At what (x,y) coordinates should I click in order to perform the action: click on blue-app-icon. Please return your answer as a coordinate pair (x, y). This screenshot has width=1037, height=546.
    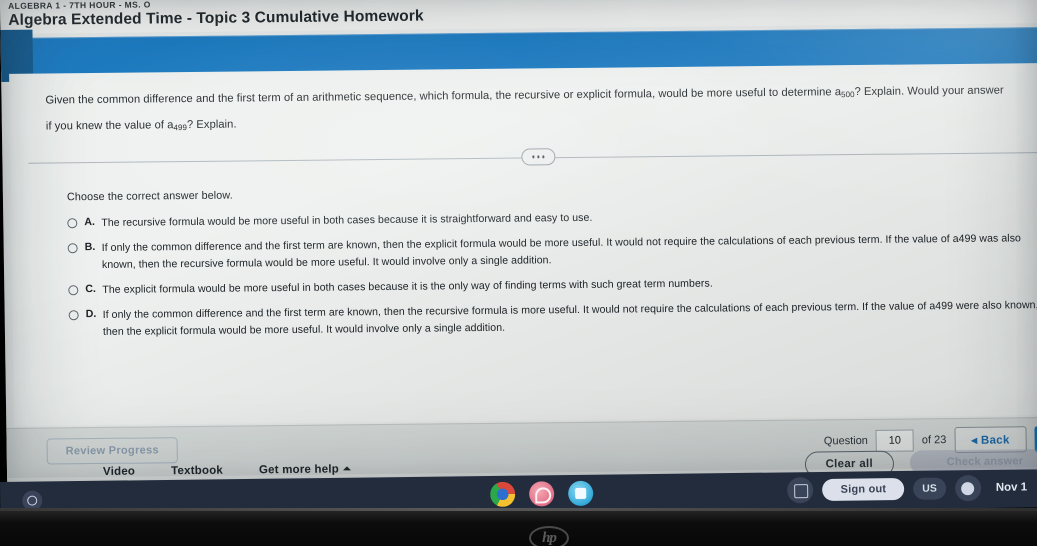
    Looking at the image, I should click on (581, 493).